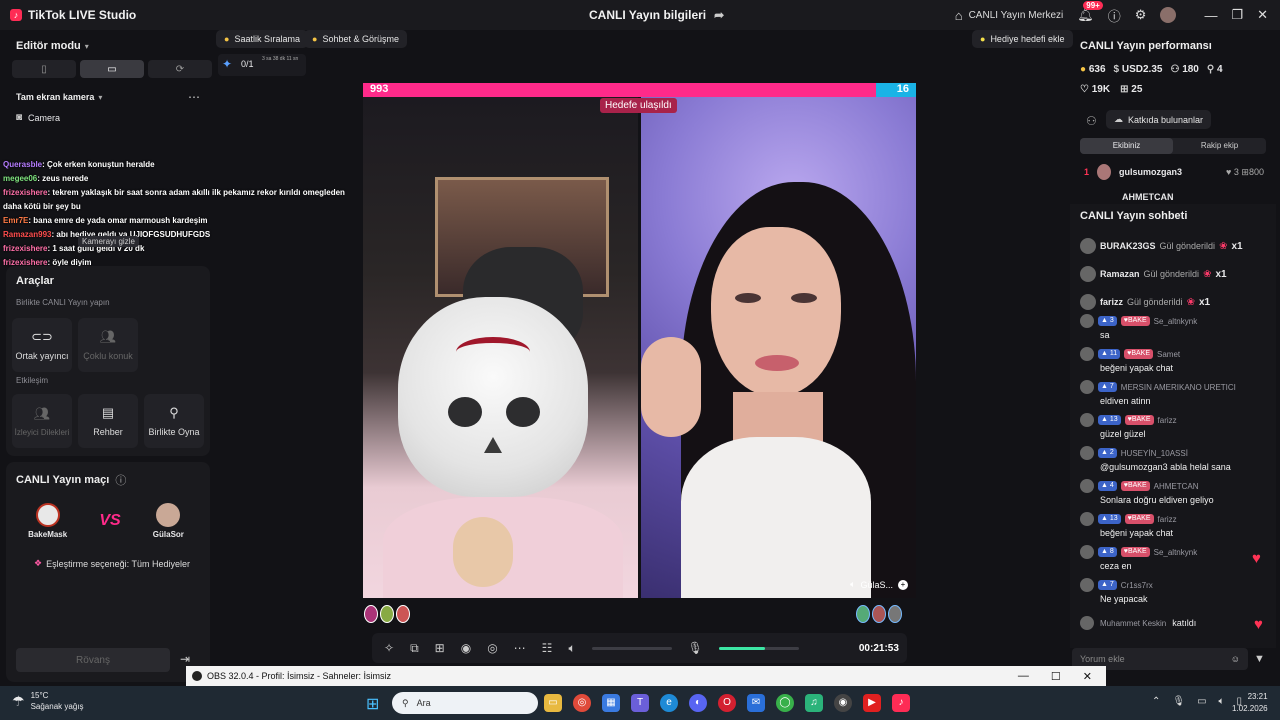 Image resolution: width=1280 pixels, height=720 pixels. What do you see at coordinates (695, 648) in the screenshot?
I see `microphone-icon: 🎙︎` at bounding box center [695, 648].